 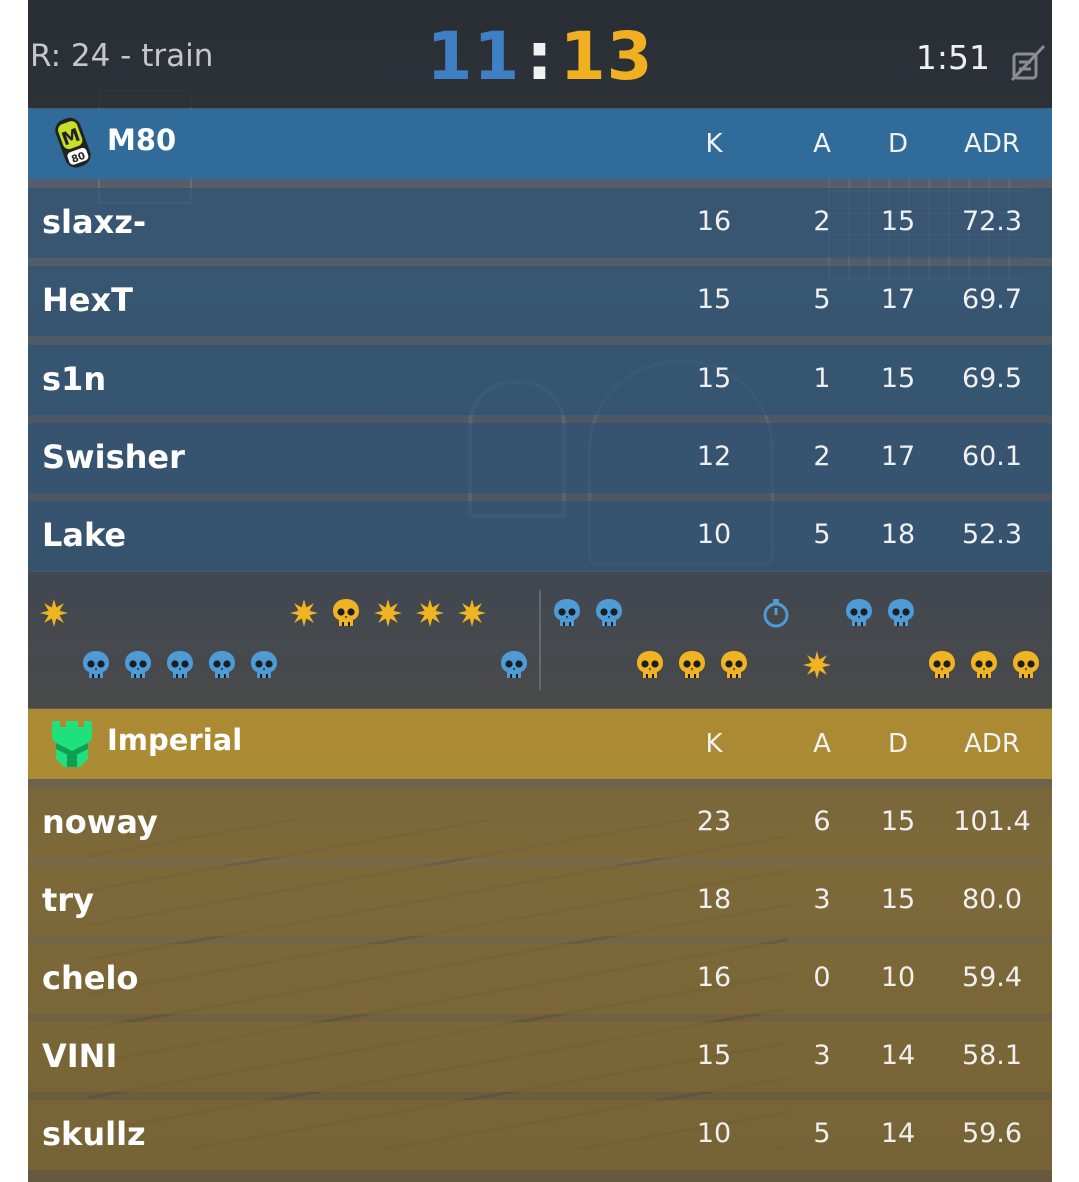 I want to click on round-history, so click(x=540, y=640).